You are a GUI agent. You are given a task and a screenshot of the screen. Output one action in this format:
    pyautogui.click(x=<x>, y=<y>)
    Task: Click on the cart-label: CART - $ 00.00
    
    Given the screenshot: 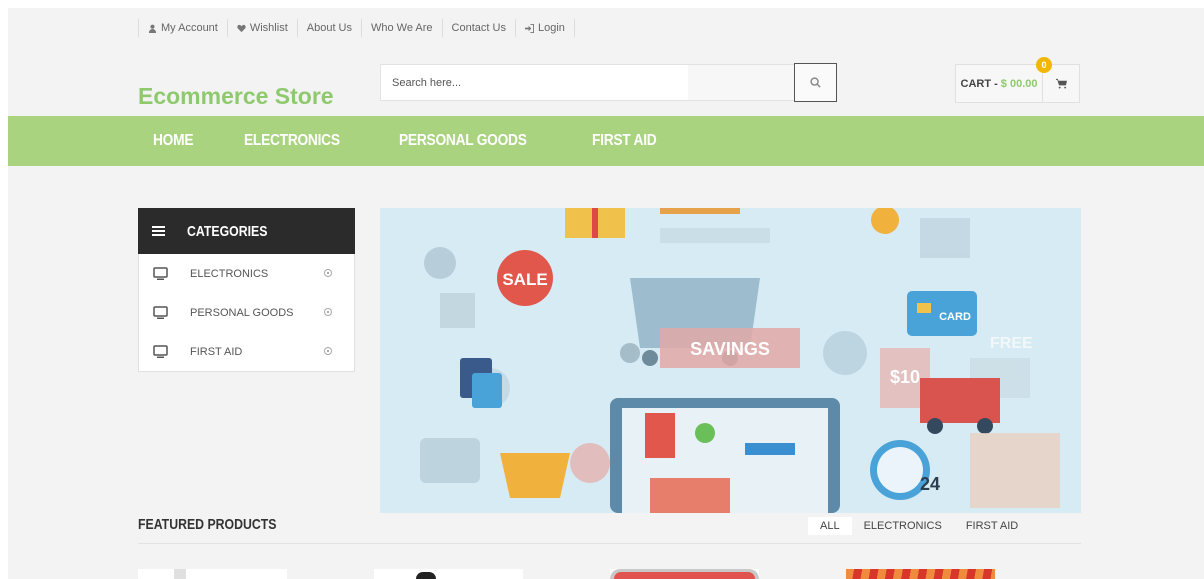 What is the action you would take?
    pyautogui.click(x=999, y=83)
    